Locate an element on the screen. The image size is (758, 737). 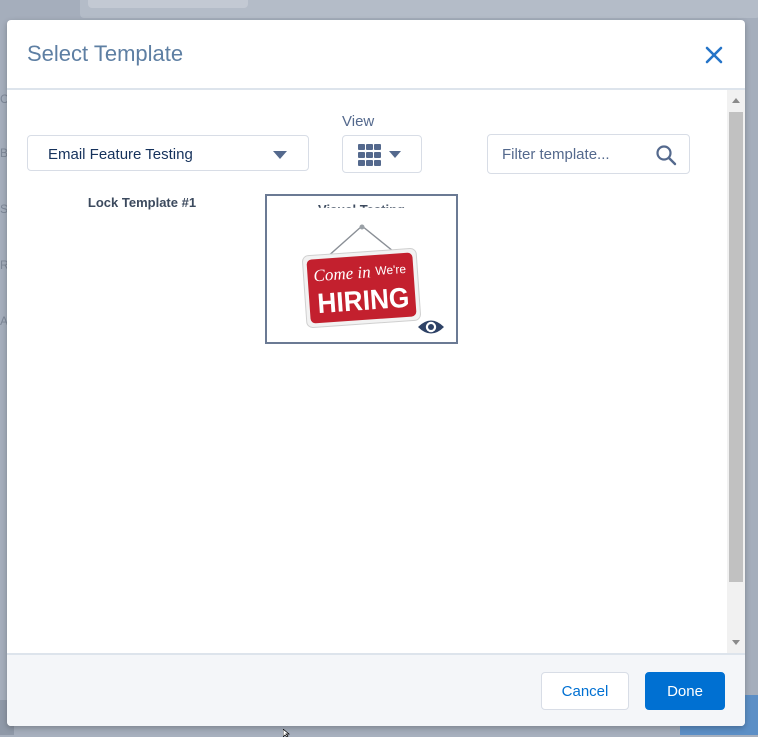
sign-text-were: We're is located at coordinates (391, 270).